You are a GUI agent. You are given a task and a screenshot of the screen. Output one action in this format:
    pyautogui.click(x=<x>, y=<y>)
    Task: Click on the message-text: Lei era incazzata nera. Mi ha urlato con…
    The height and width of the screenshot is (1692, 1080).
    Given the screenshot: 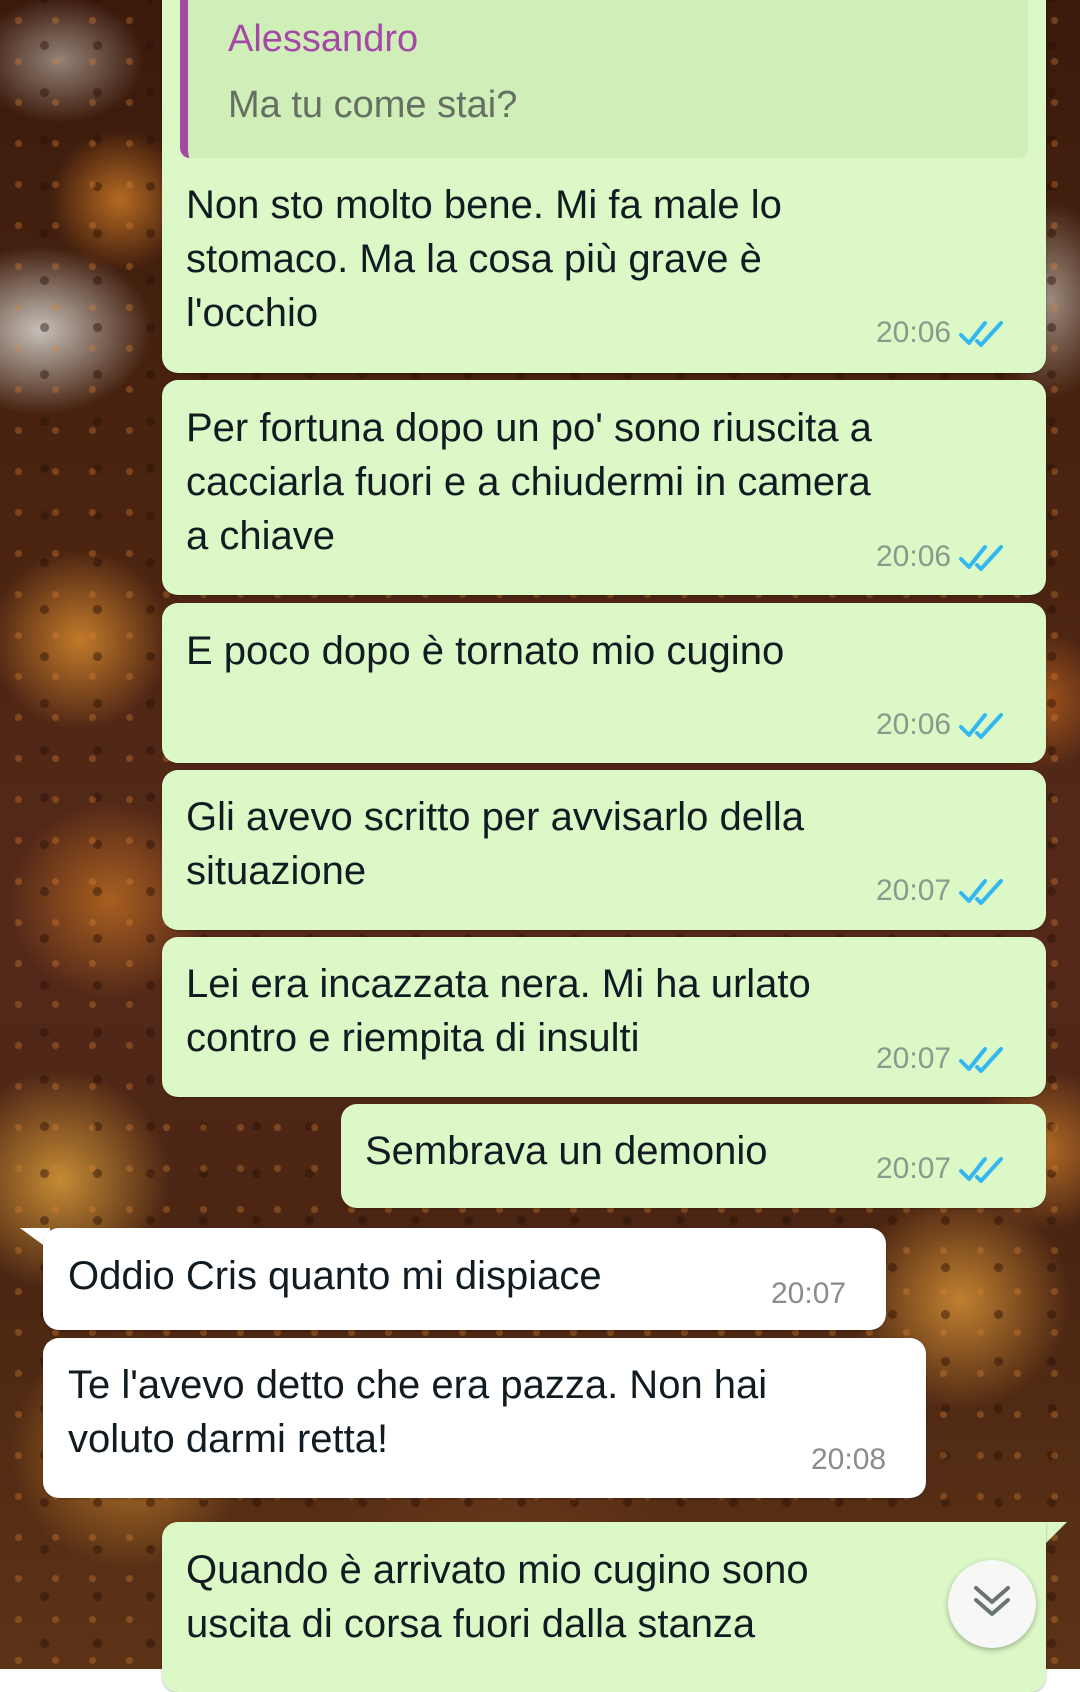 What is the action you would take?
    pyautogui.click(x=498, y=1011)
    